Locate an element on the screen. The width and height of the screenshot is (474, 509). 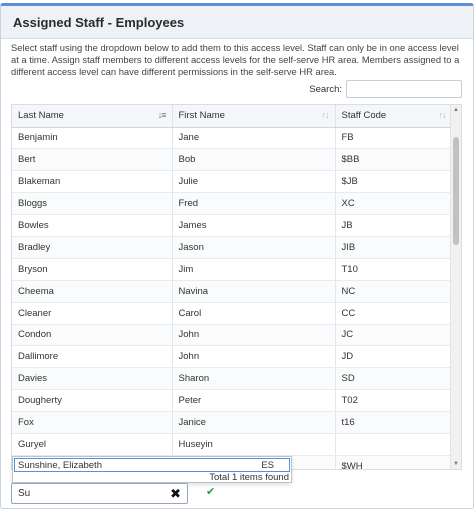
cell-last-name: Benjamin is located at coordinates (92, 138).